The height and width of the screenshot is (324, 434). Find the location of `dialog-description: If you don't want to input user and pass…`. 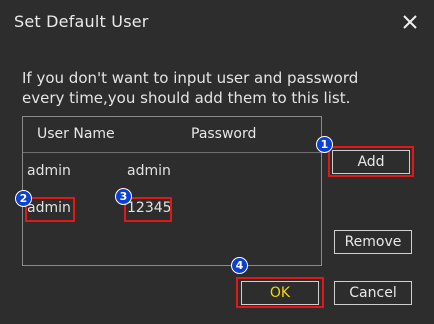

dialog-description: If you don't want to input user and pass… is located at coordinates (190, 88).